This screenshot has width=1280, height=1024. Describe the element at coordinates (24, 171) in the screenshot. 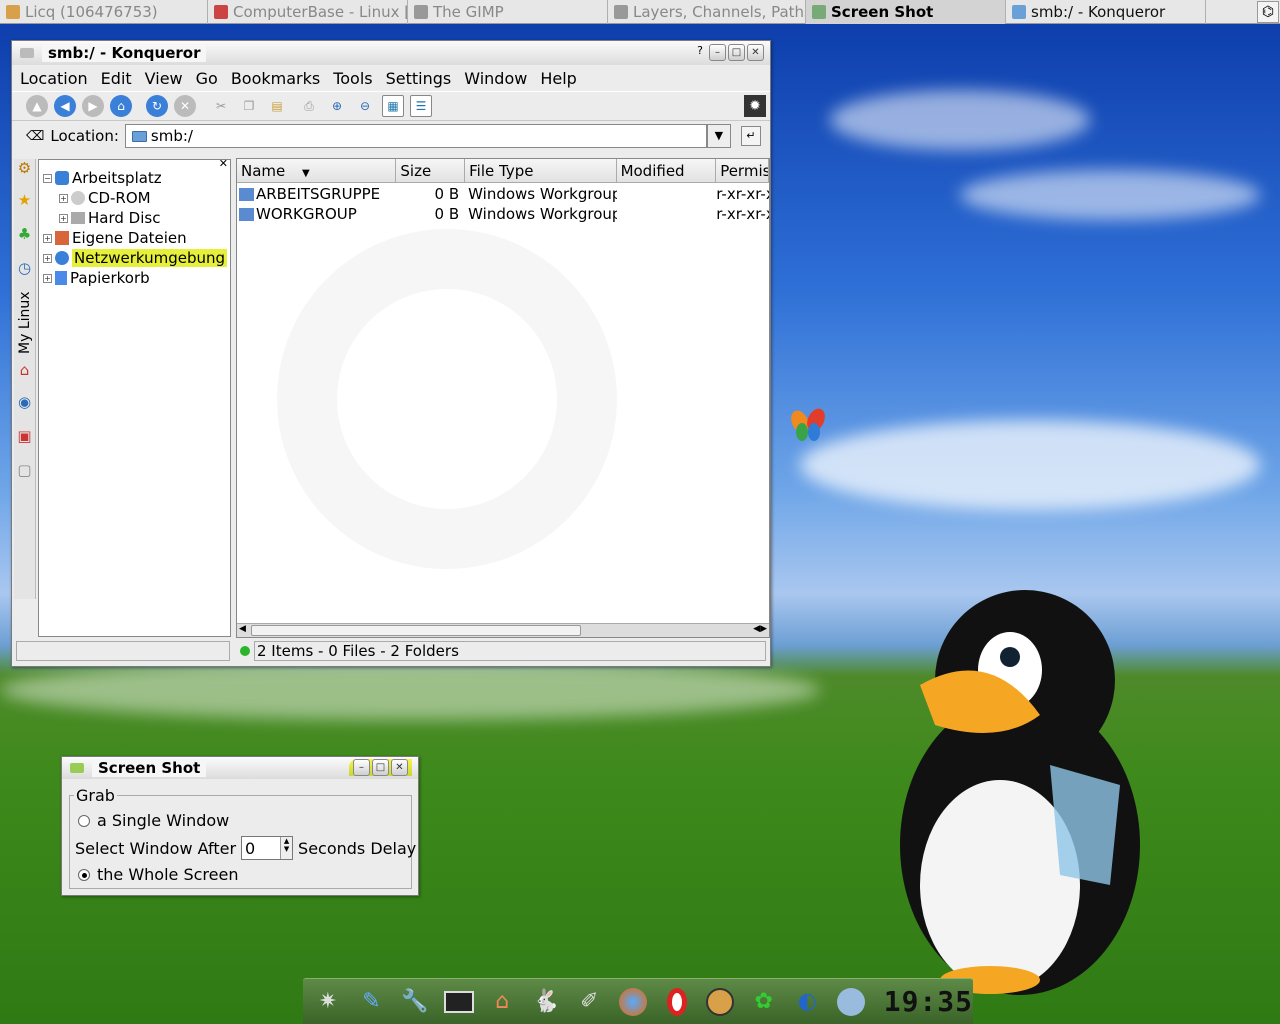

I see `sidebar-config-icon: ⚙` at that location.